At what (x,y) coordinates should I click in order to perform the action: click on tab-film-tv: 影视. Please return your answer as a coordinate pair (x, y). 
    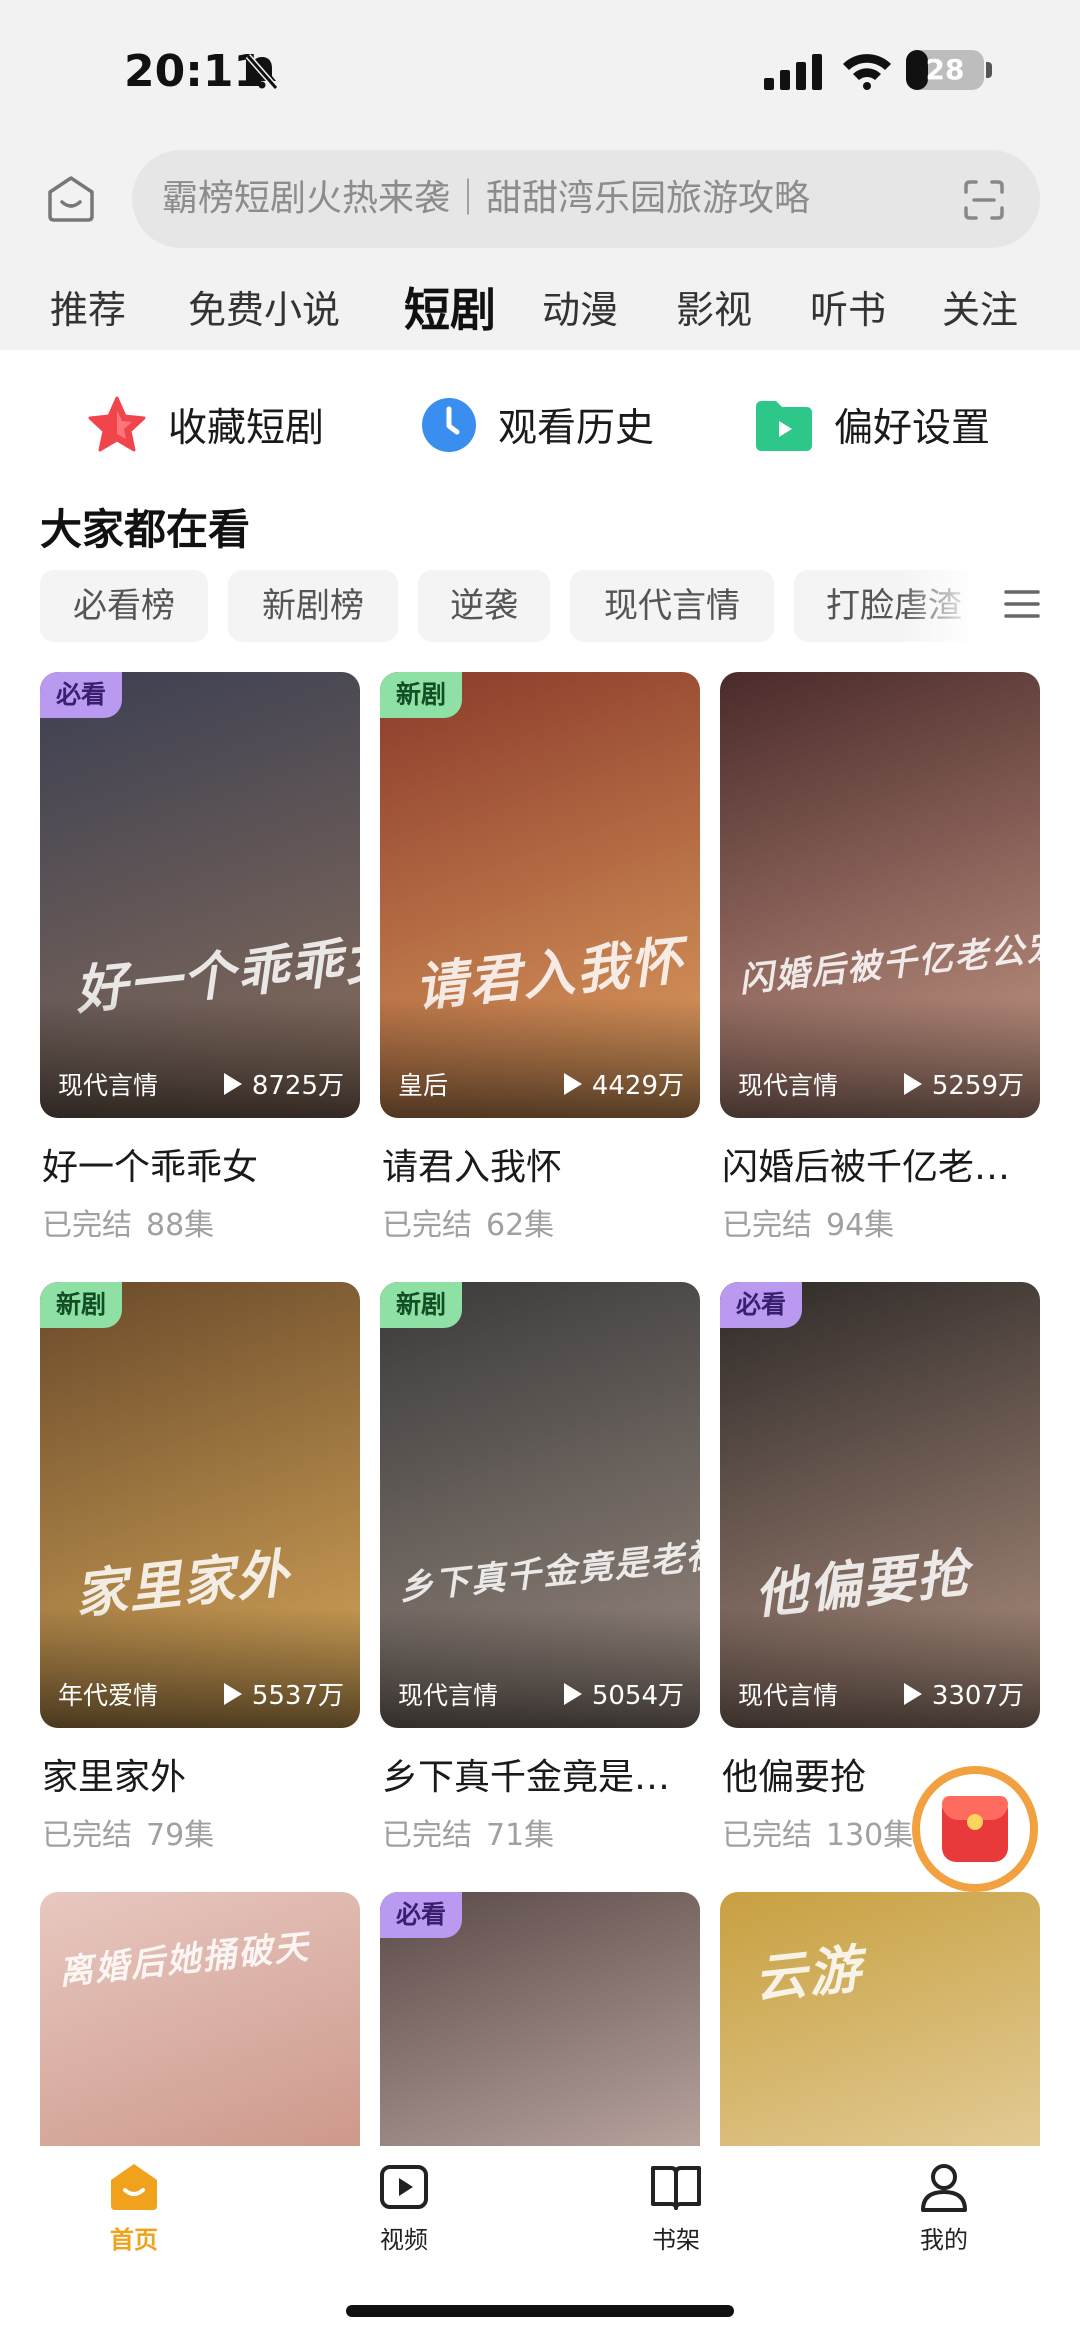
    Looking at the image, I should click on (714, 310).